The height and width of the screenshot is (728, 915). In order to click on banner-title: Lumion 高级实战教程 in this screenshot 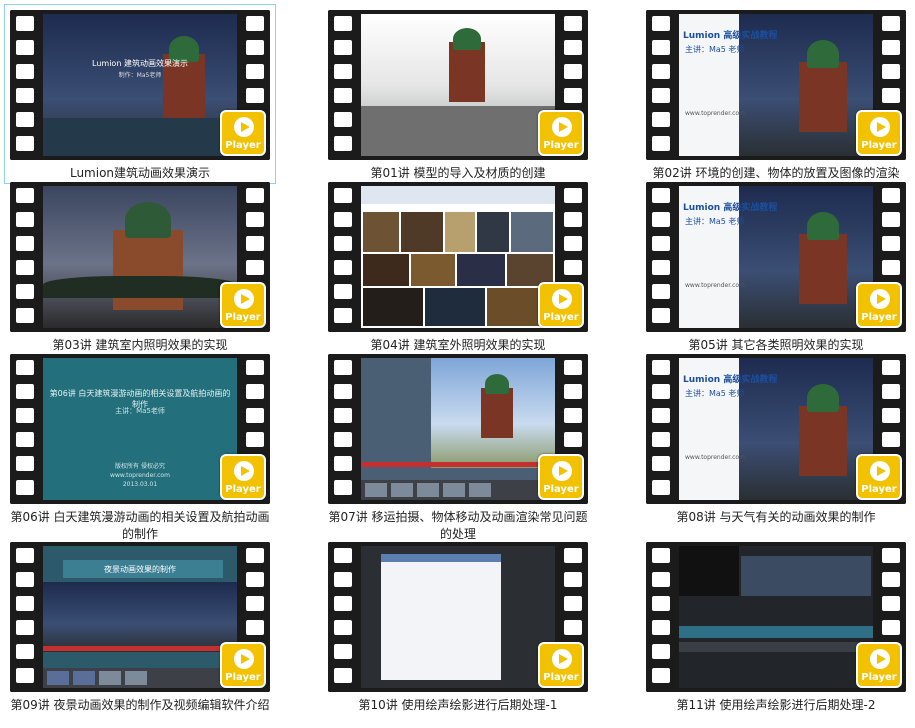, I will do `click(730, 208)`.